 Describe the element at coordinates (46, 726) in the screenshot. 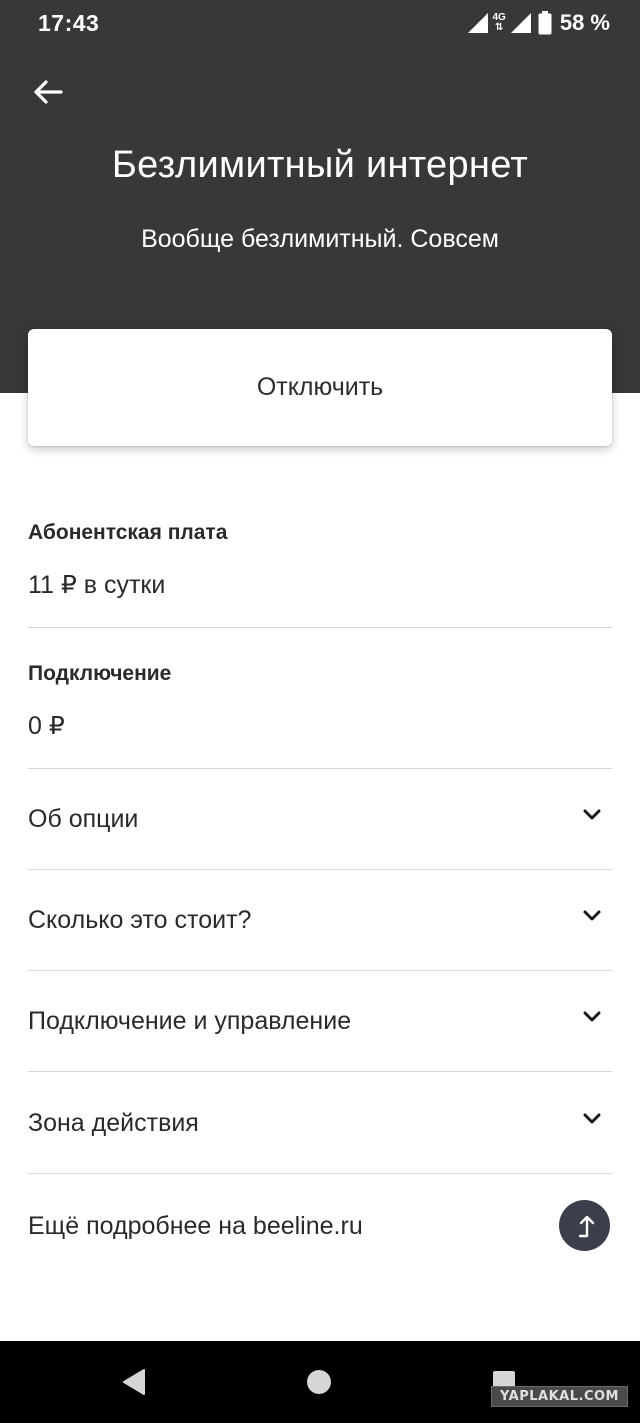

I see `connection-fee-value: 0 ₽` at that location.